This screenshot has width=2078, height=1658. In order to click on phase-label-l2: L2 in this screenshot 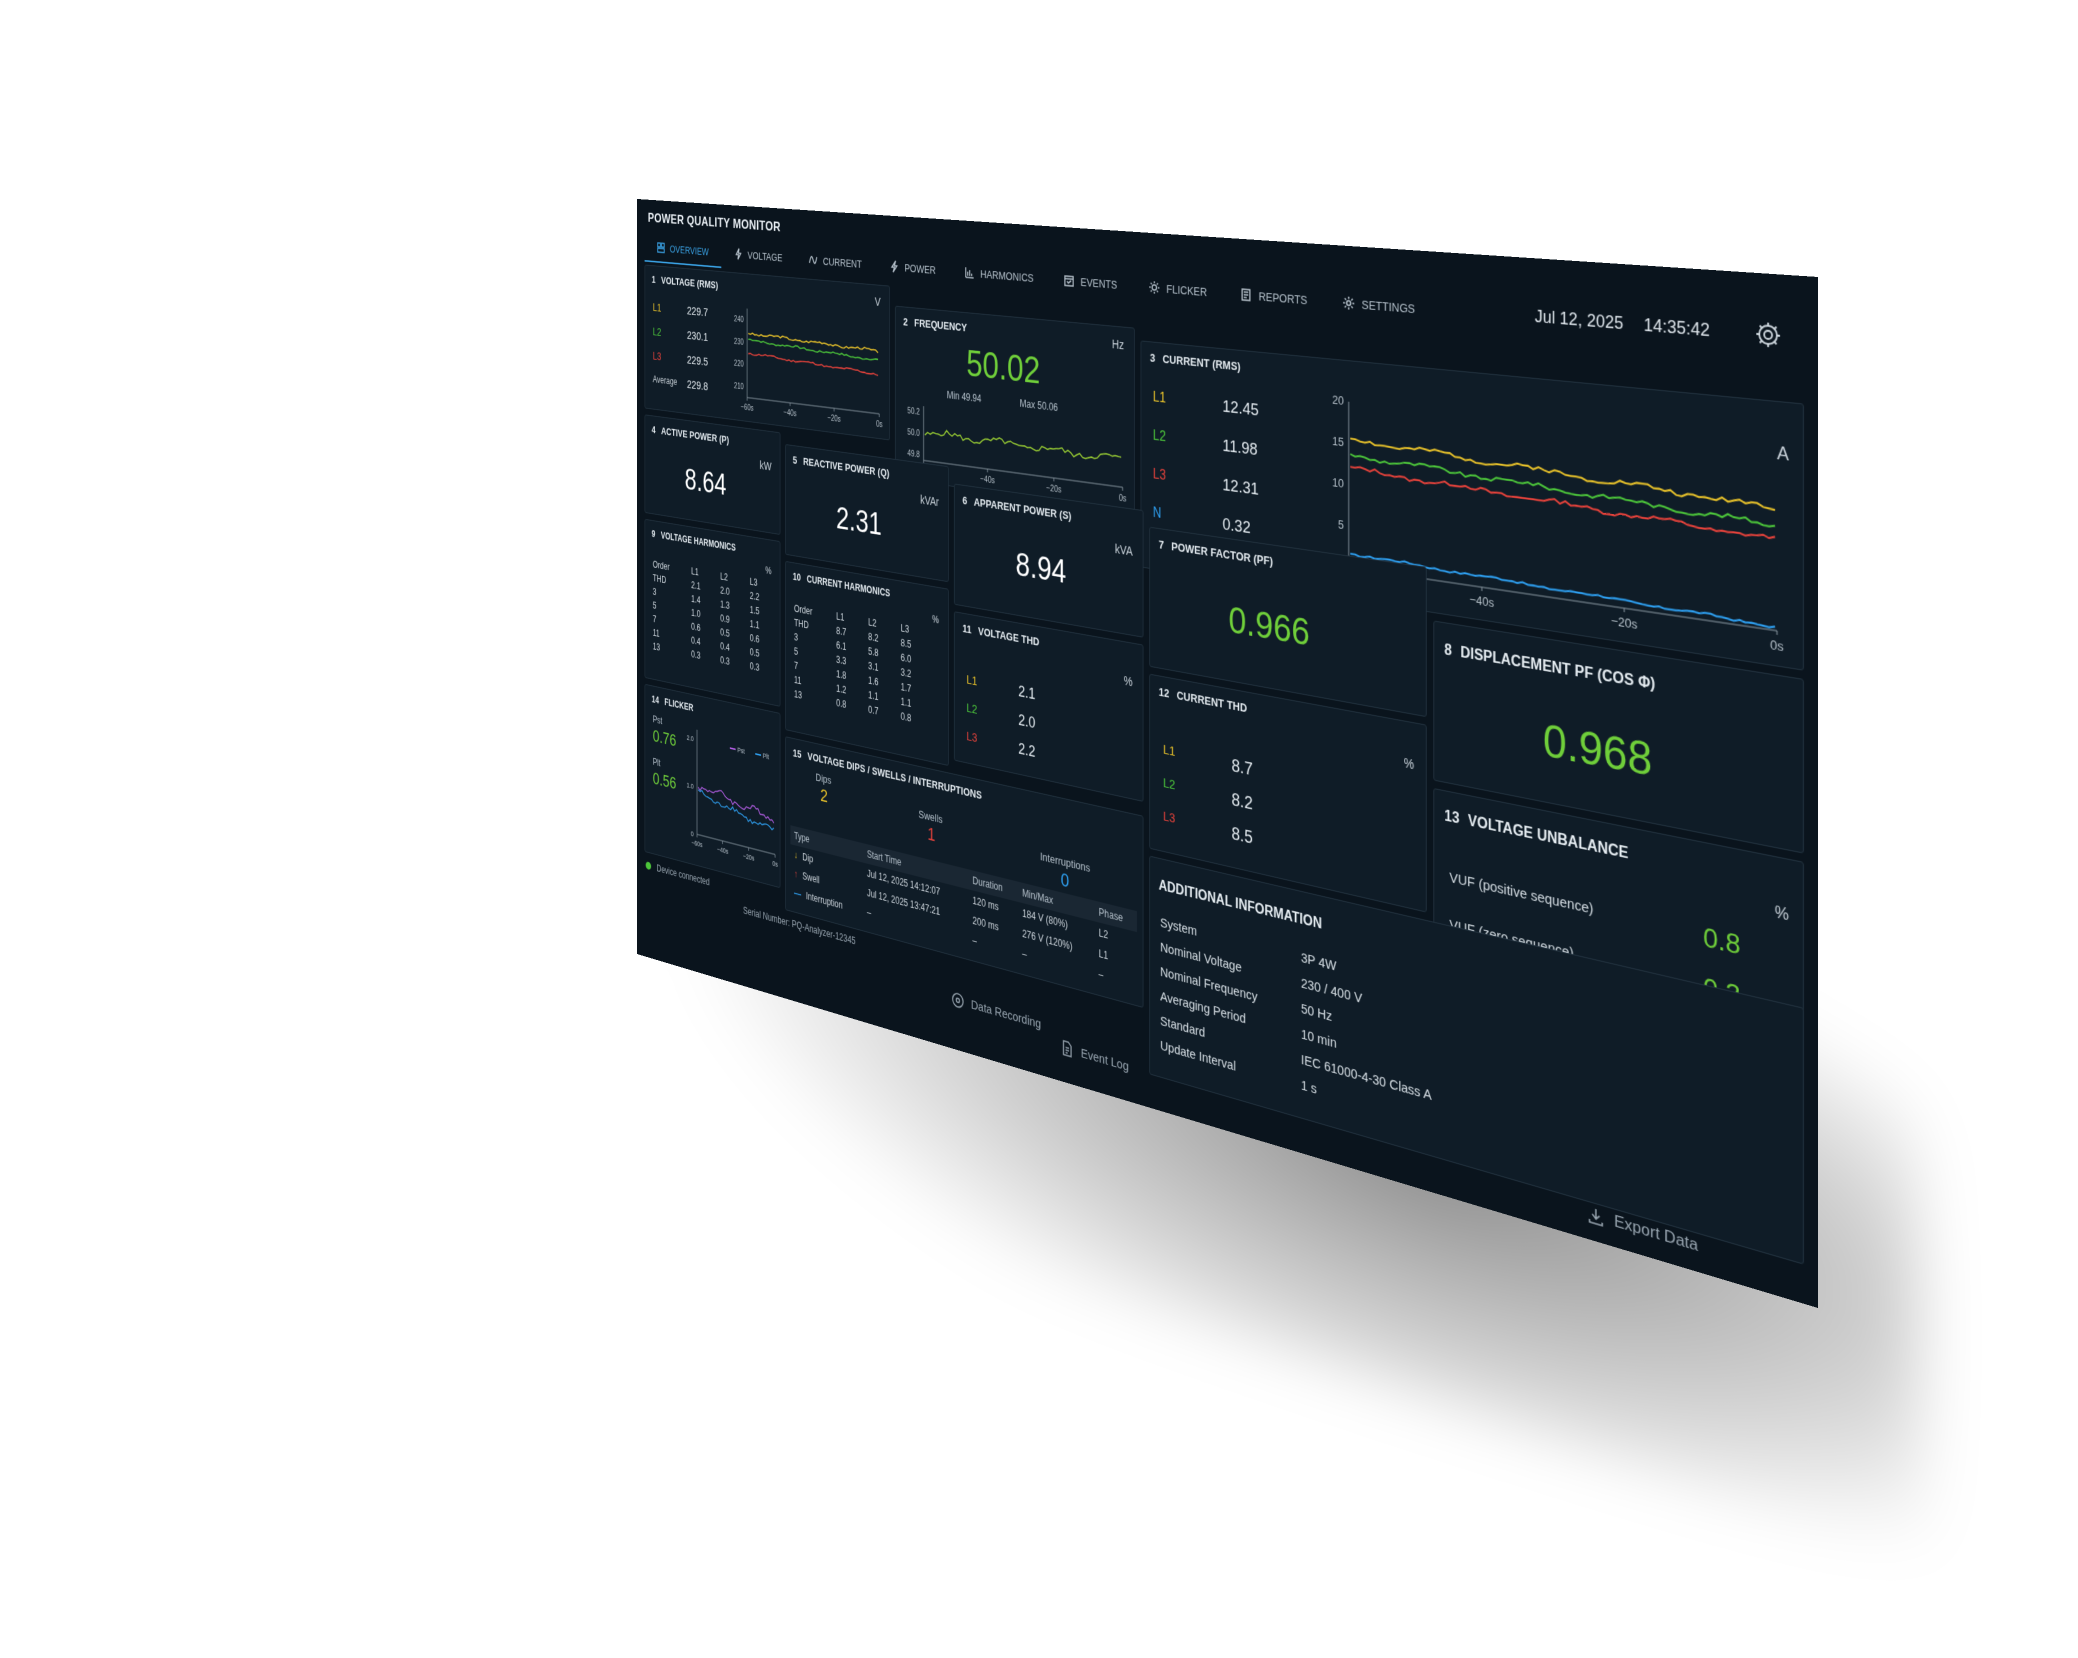, I will do `click(972, 709)`.